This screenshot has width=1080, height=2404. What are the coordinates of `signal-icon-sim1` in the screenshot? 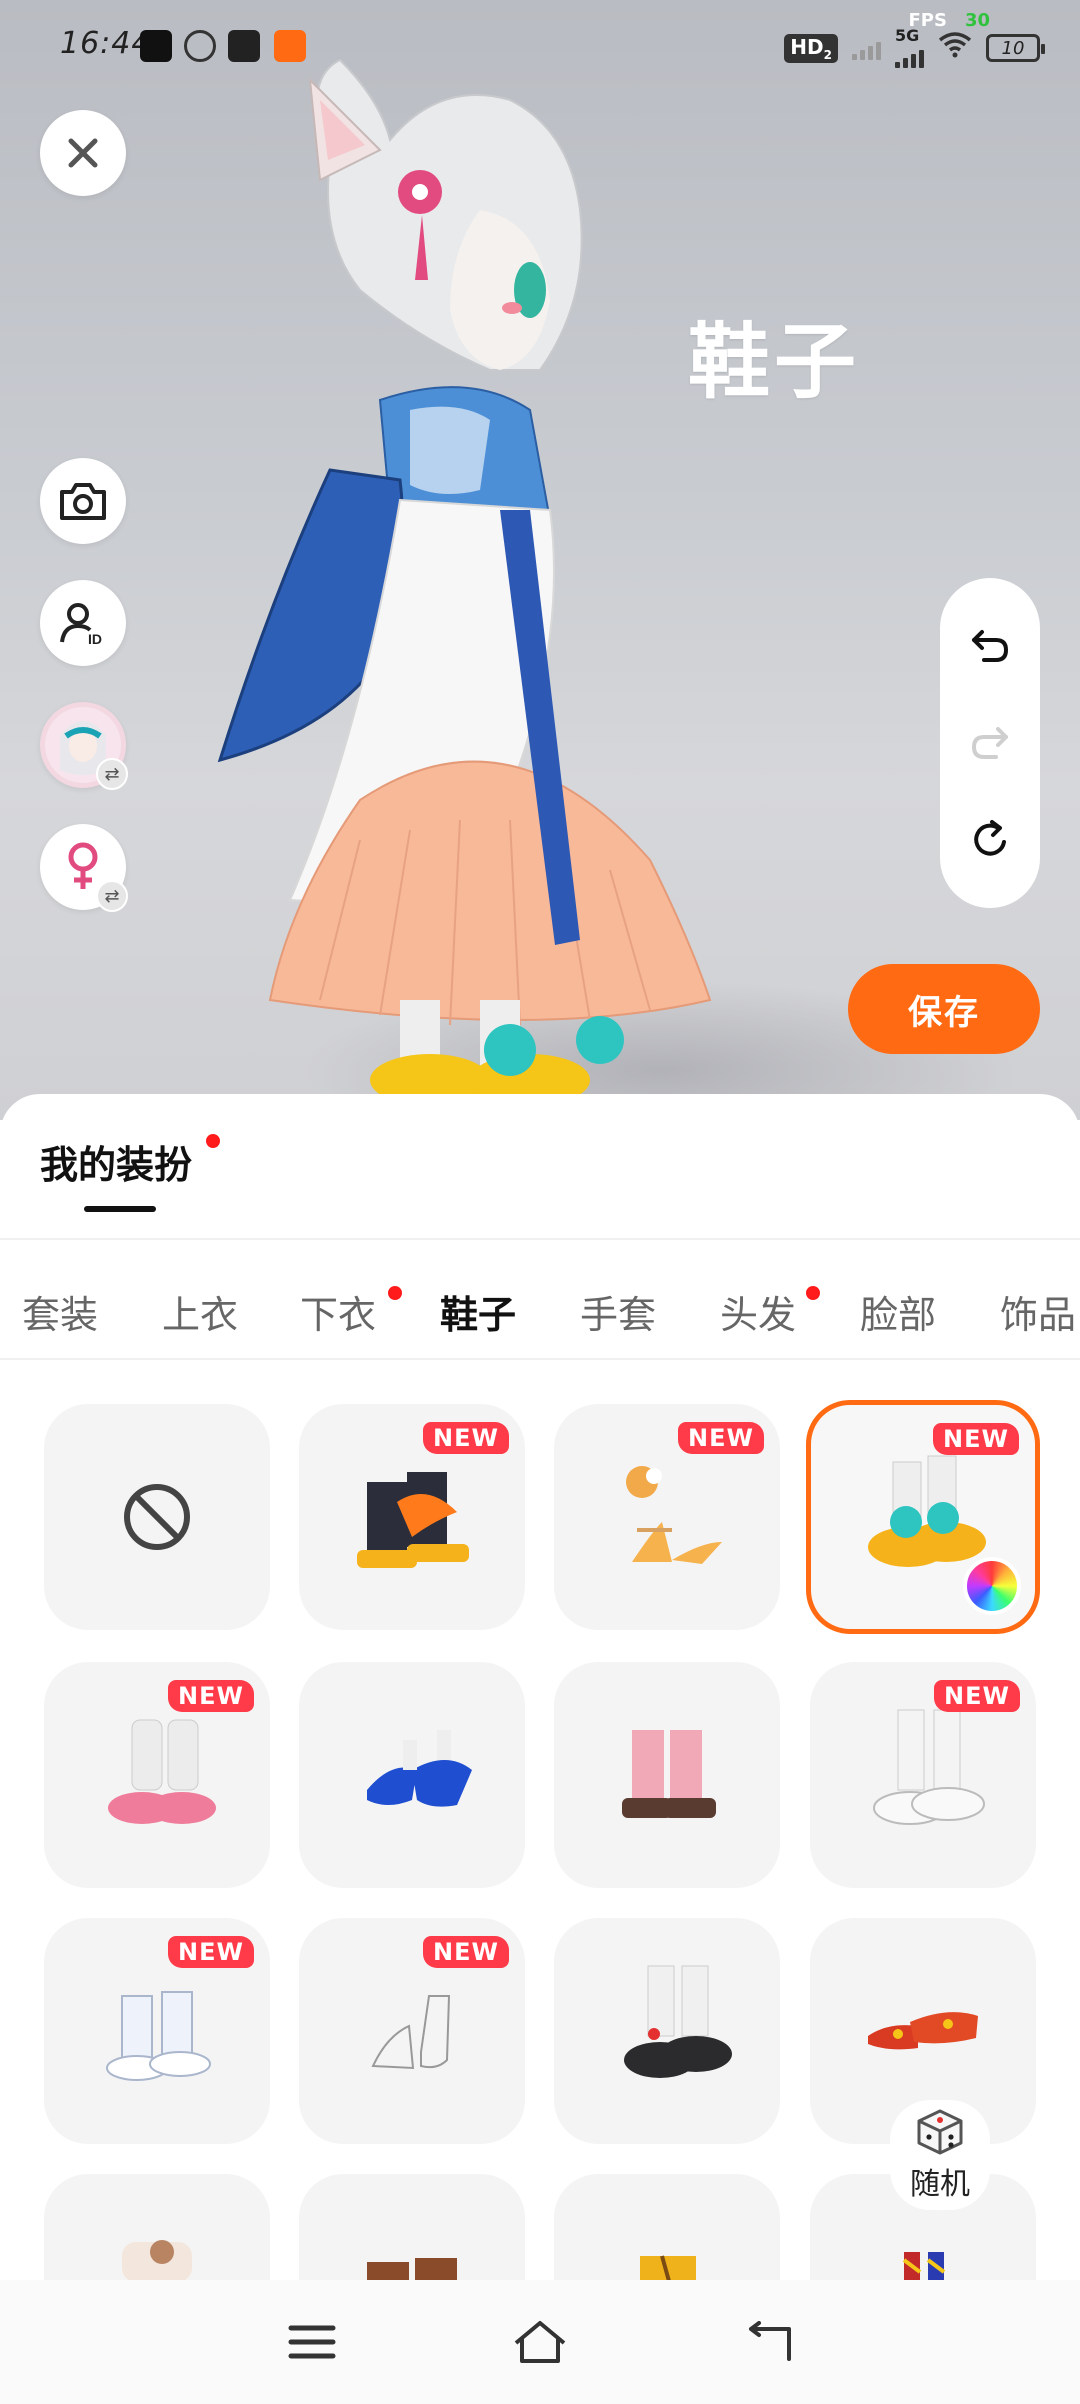 It's located at (866, 48).